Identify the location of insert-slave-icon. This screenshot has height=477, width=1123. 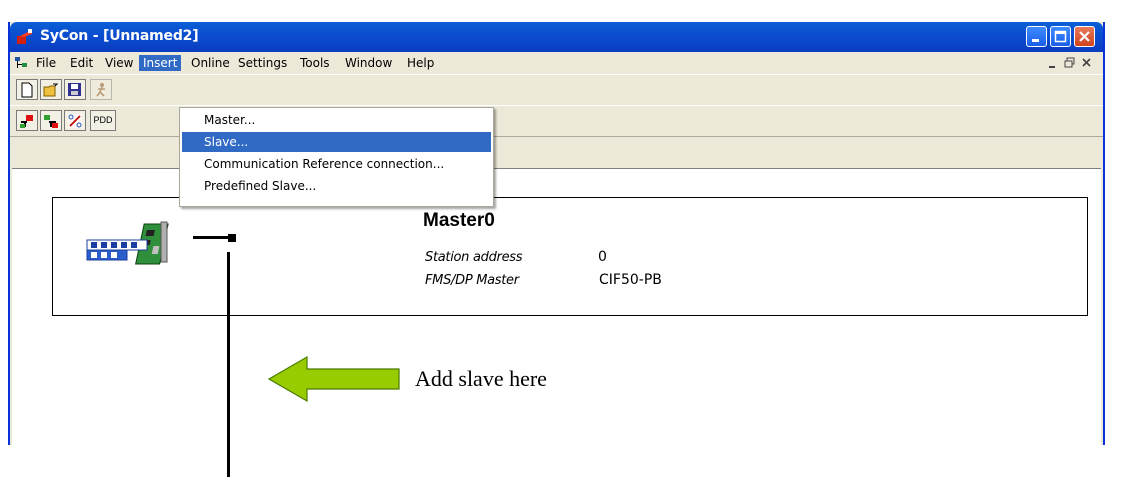
(51, 121).